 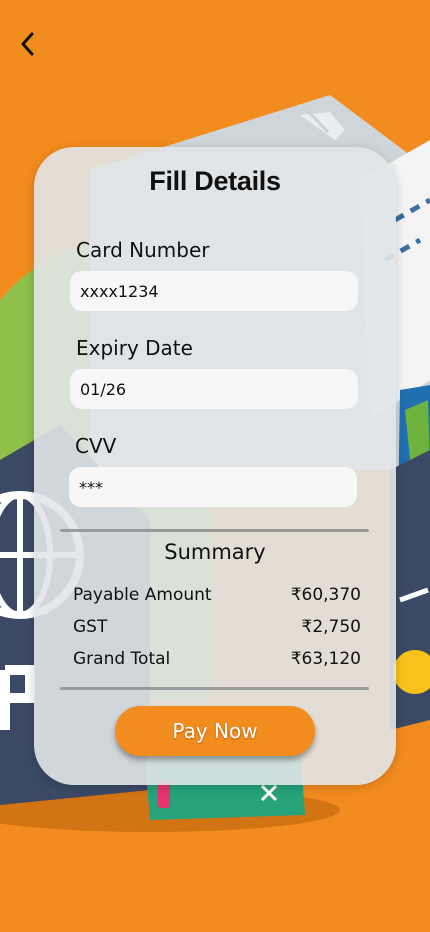 What do you see at coordinates (325, 659) in the screenshot?
I see `summary-row-value: ₹63,120` at bounding box center [325, 659].